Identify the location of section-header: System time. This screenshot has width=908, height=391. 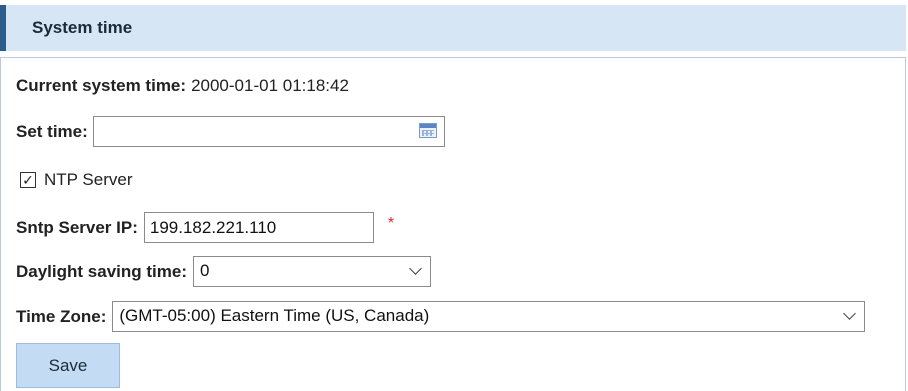
(453, 28).